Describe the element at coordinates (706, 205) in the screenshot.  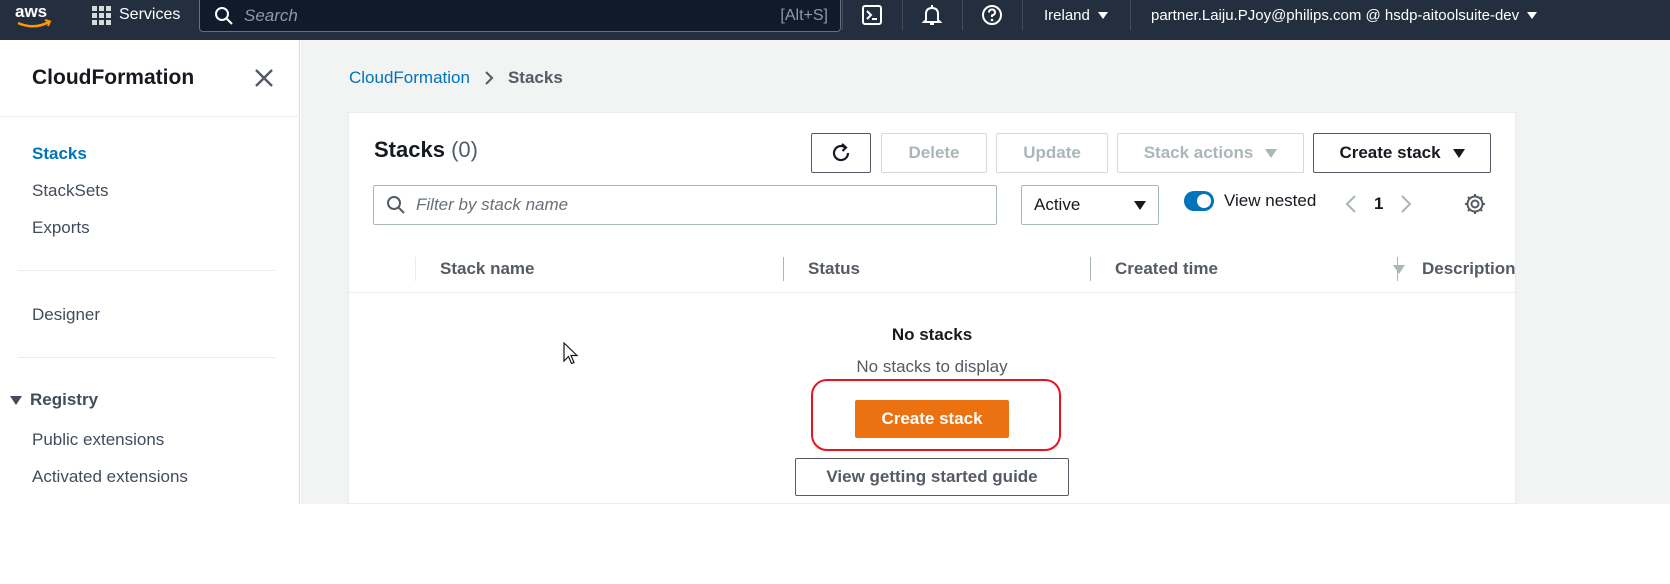
I see `filter-input` at that location.